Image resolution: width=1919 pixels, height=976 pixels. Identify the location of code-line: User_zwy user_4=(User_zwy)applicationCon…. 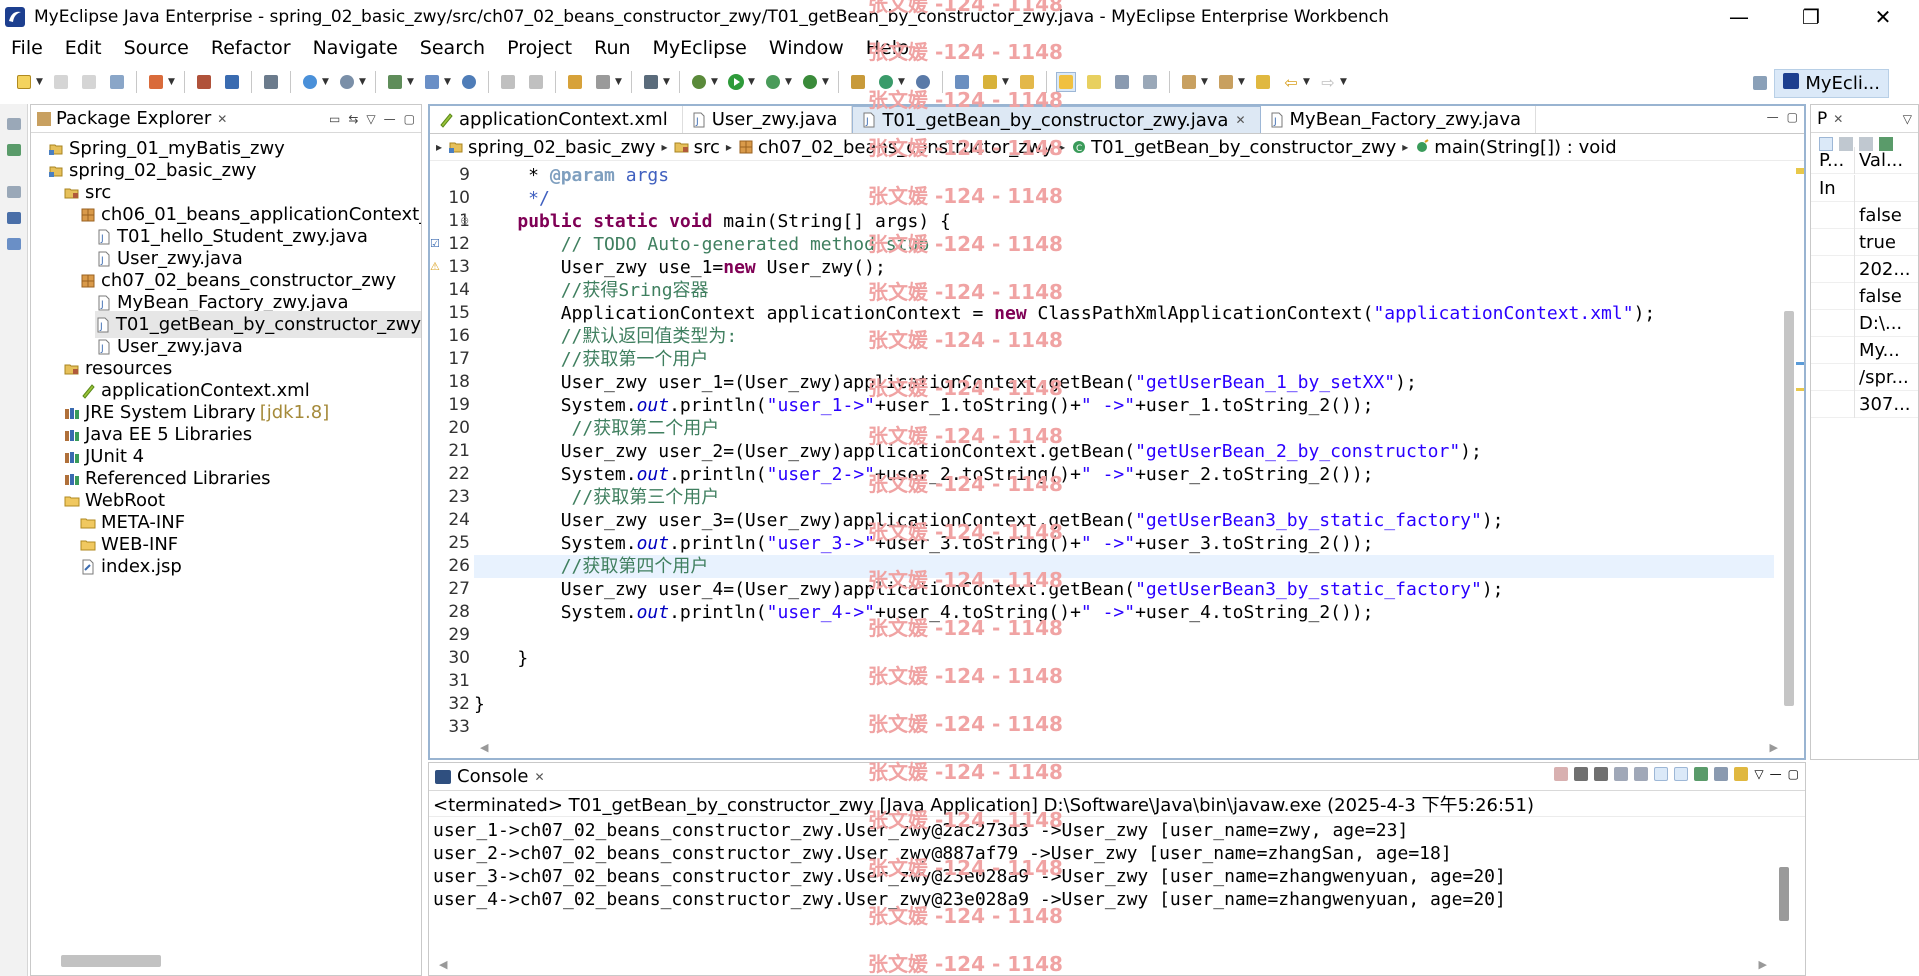
(1124, 589).